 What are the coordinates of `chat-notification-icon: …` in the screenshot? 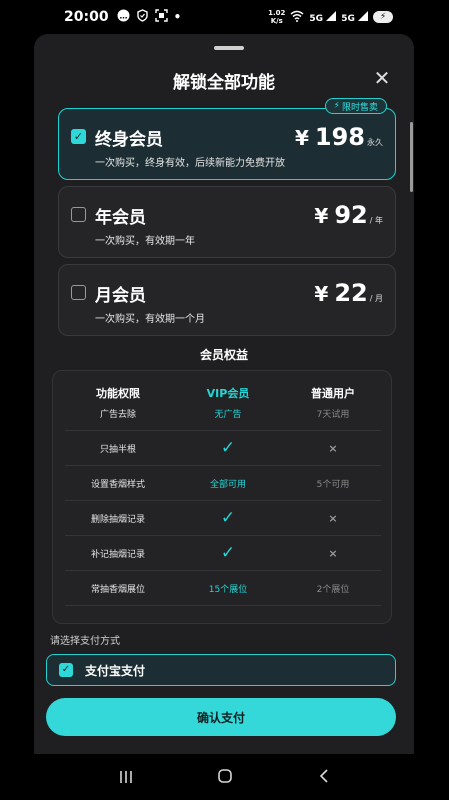 It's located at (123, 17).